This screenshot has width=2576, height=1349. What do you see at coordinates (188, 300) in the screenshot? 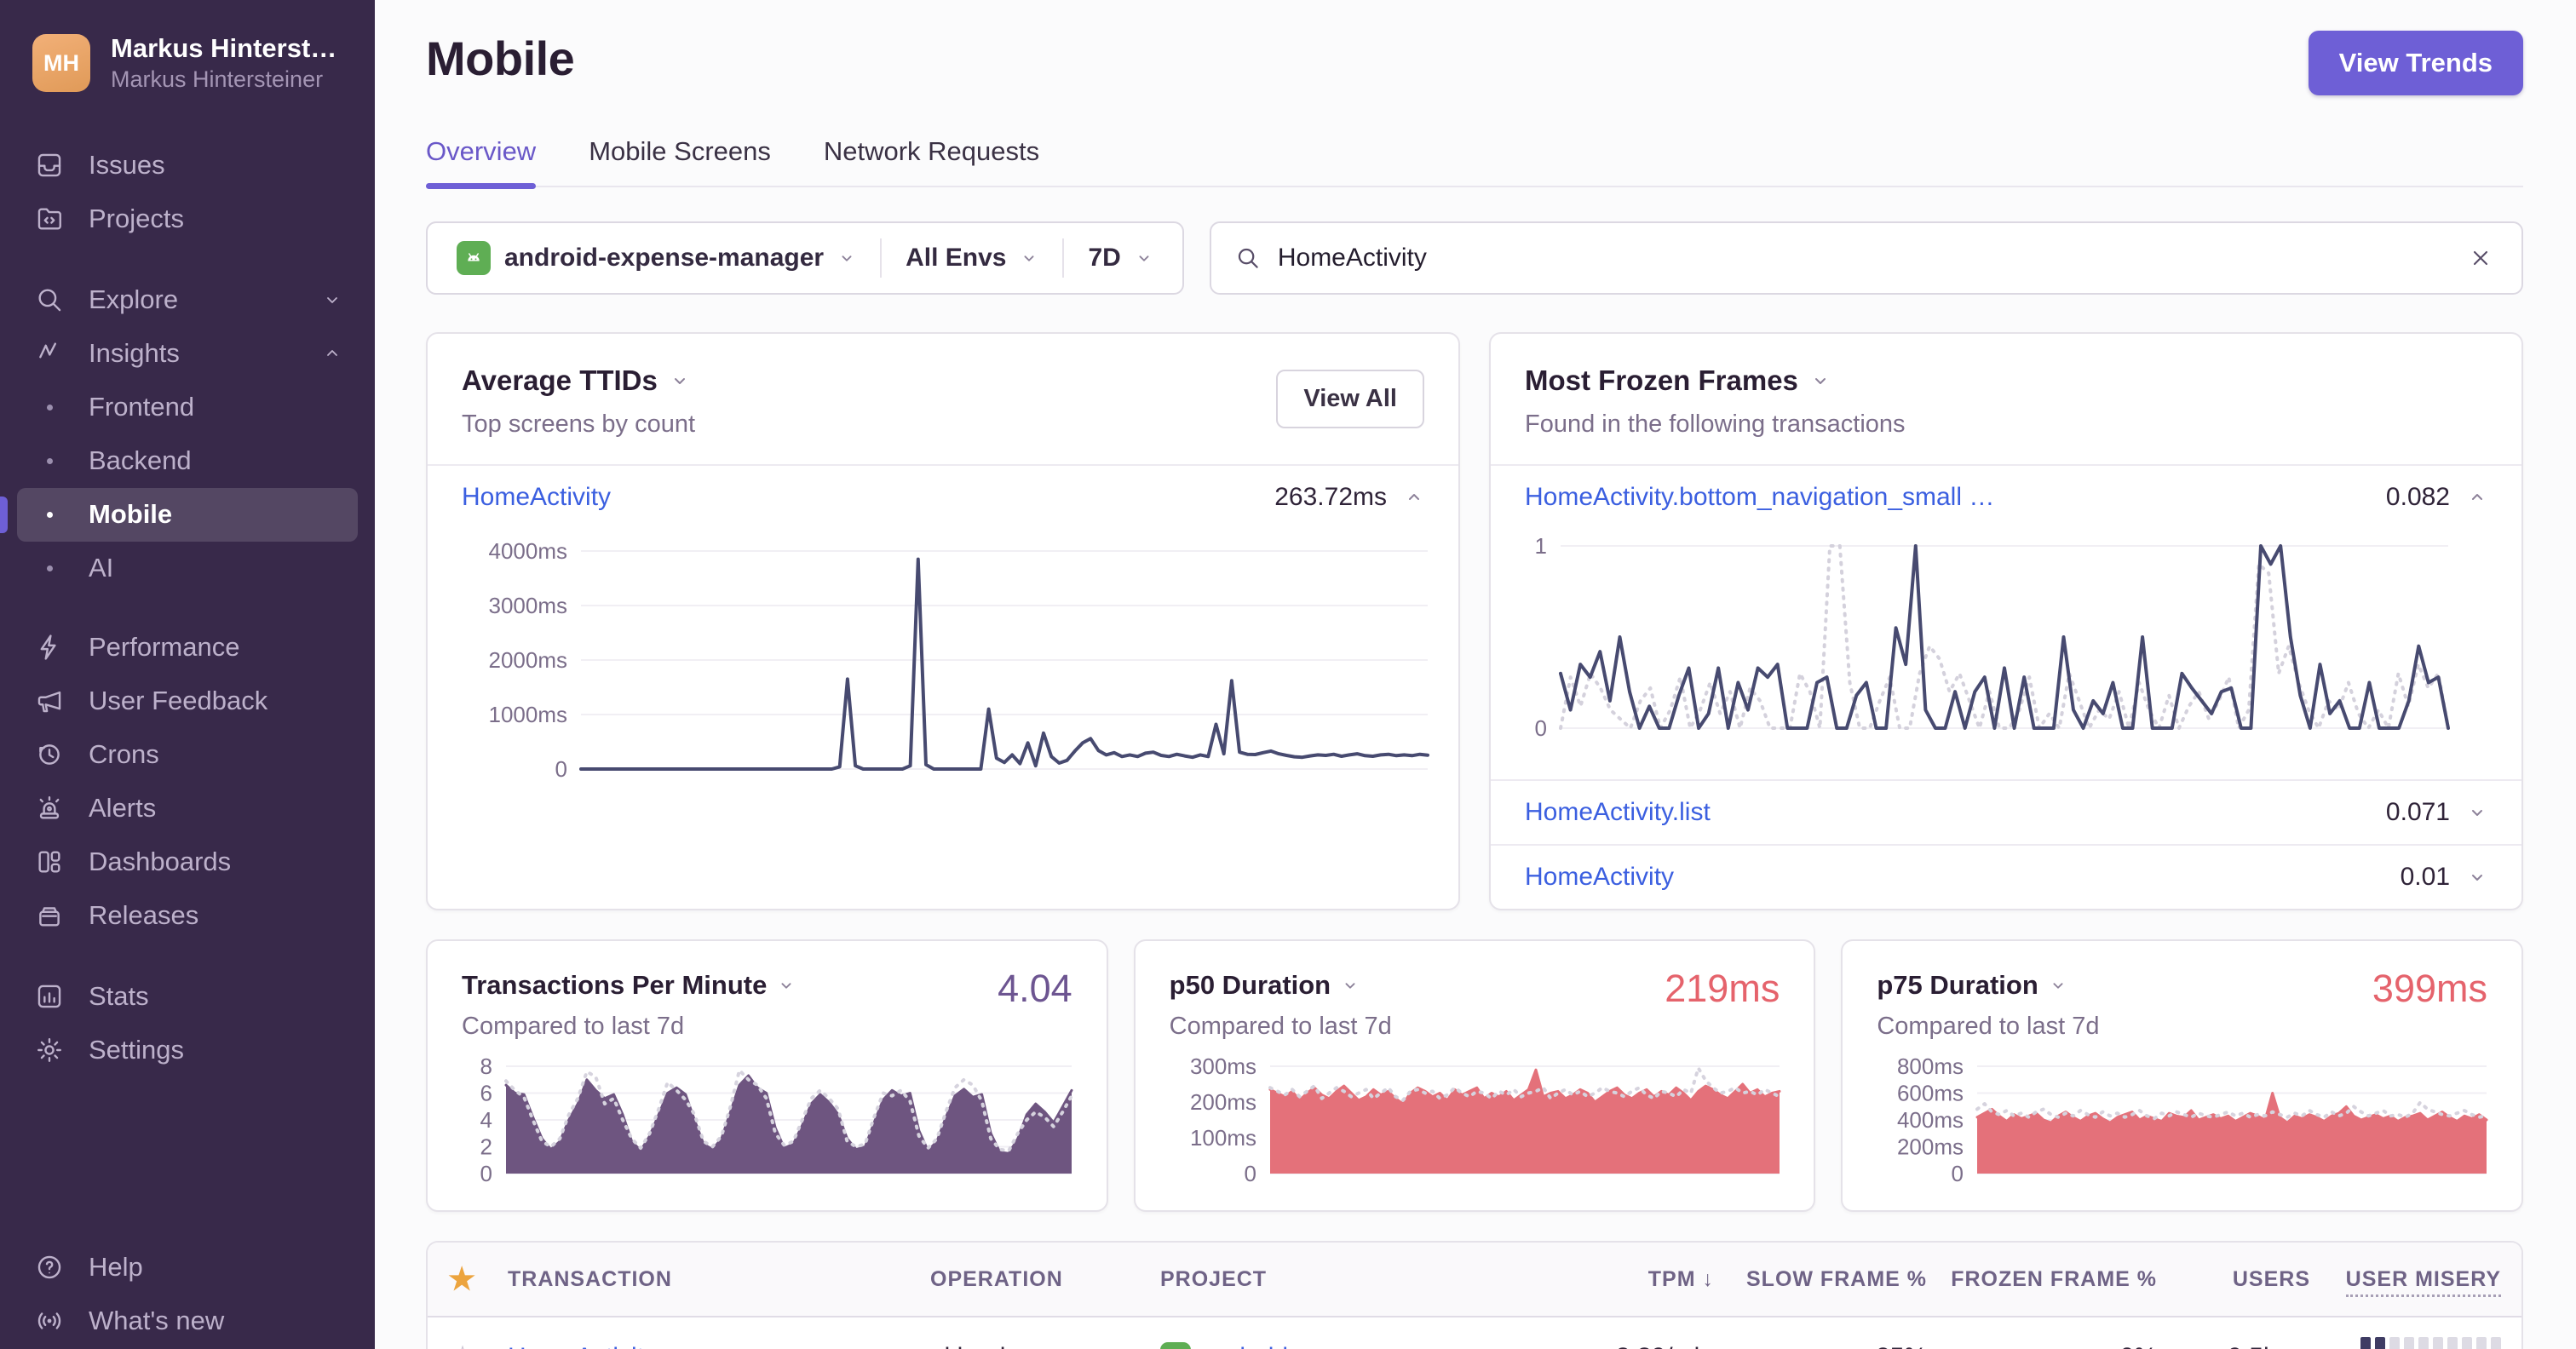
I see `sidebar-item-explore: Explore` at bounding box center [188, 300].